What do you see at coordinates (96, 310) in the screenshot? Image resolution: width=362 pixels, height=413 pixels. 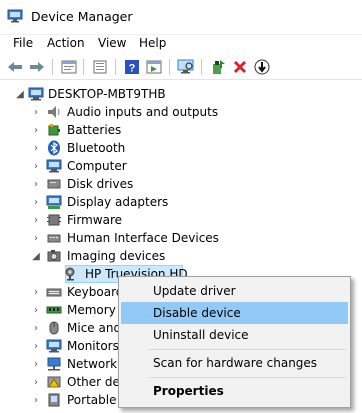 I see `tree-item-label: Memory t` at bounding box center [96, 310].